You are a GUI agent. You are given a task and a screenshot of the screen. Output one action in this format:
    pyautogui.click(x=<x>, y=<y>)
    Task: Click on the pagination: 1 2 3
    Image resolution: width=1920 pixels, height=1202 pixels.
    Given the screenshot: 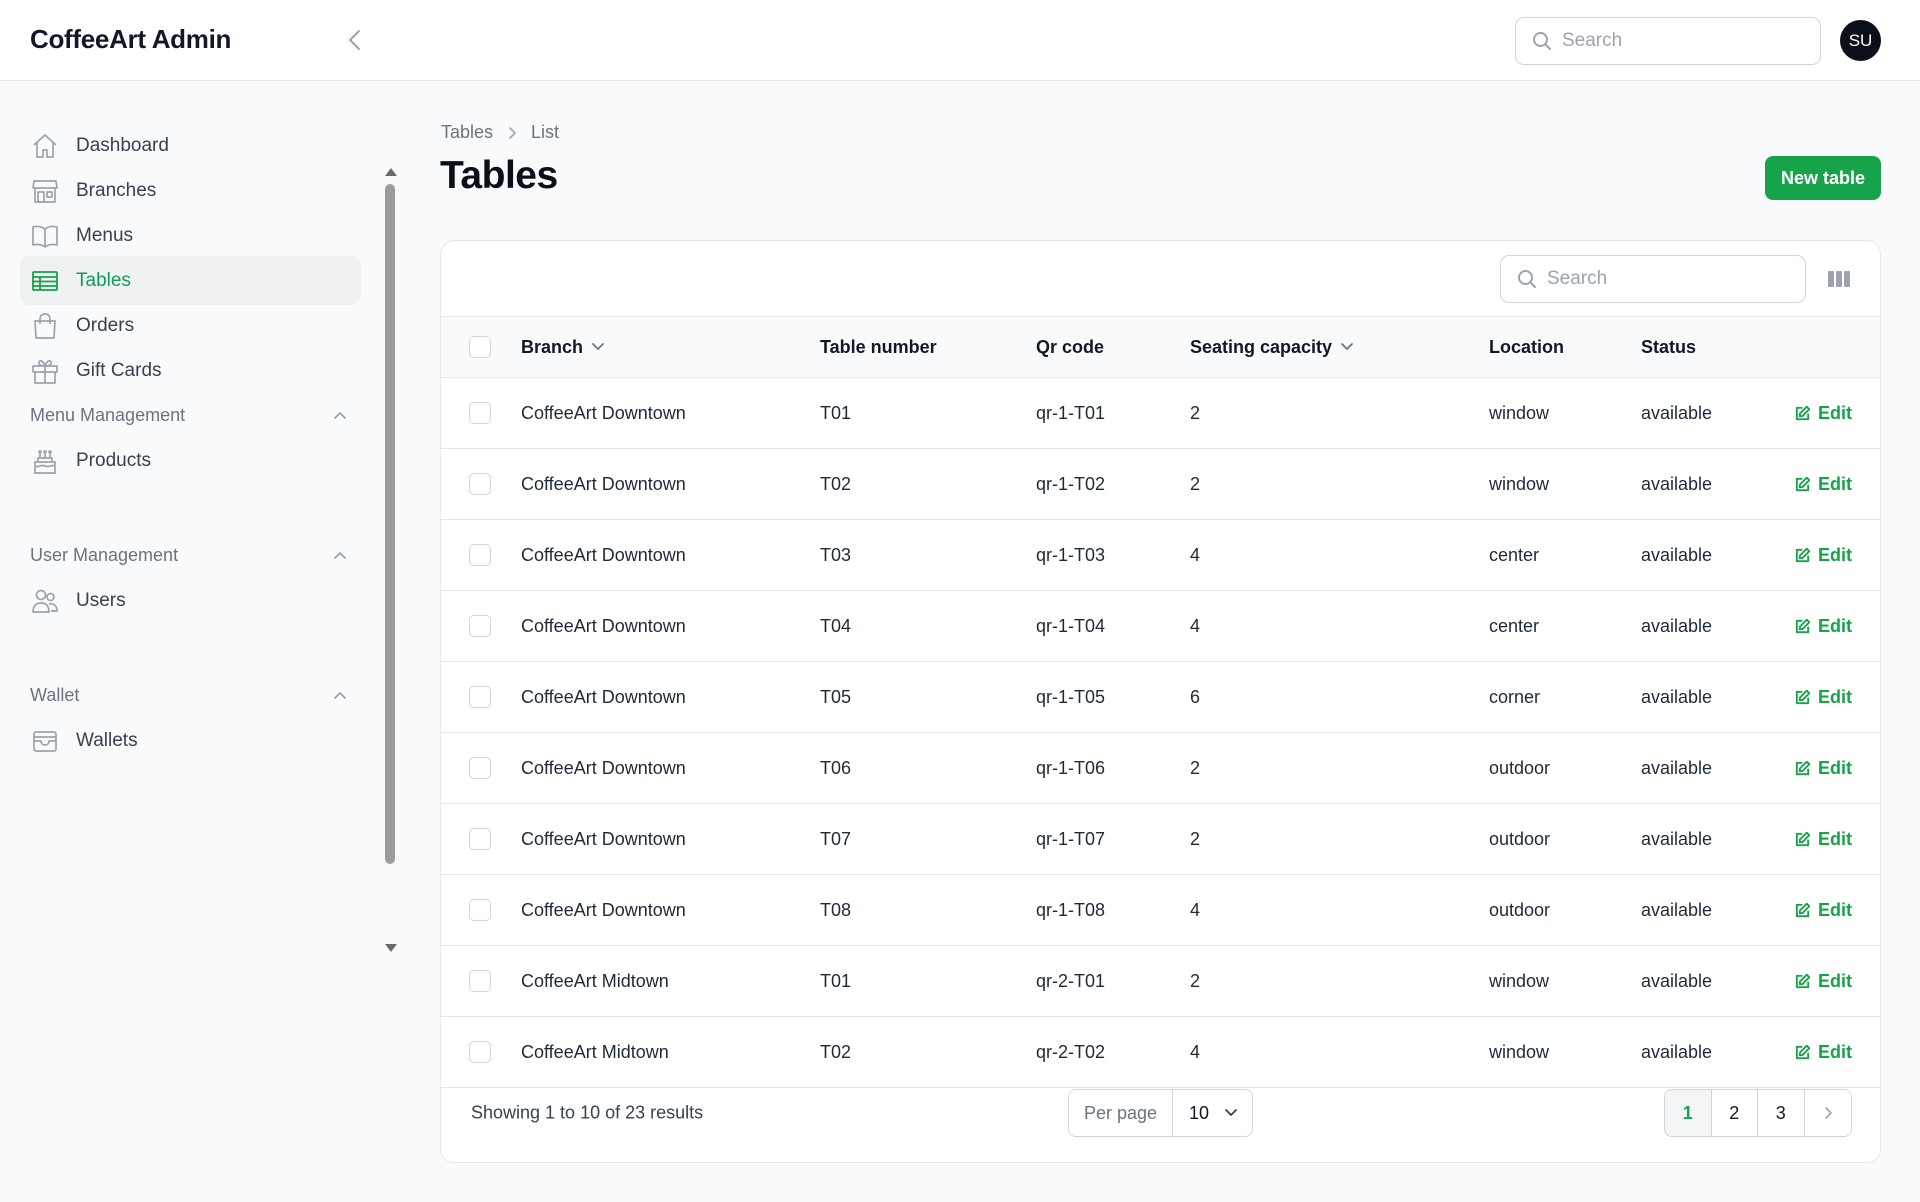 What is the action you would take?
    pyautogui.click(x=1758, y=1113)
    